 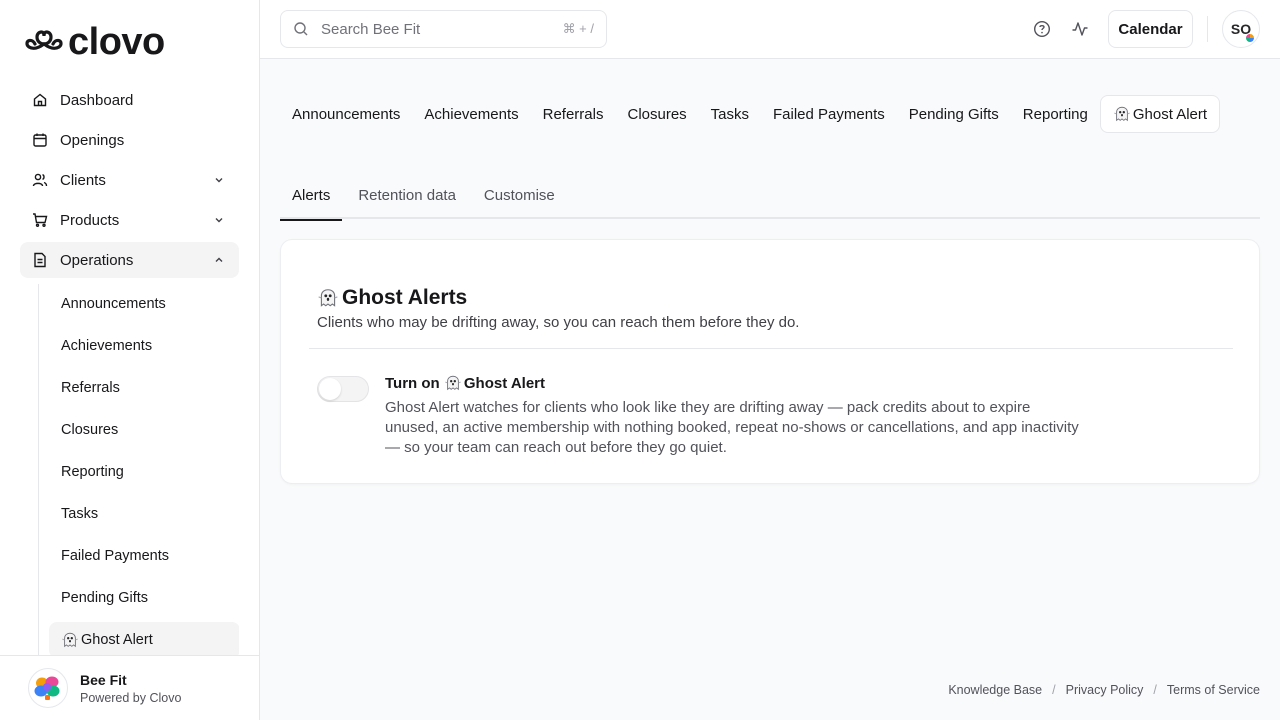 What do you see at coordinates (219, 260) in the screenshot?
I see `chevron-up-icon` at bounding box center [219, 260].